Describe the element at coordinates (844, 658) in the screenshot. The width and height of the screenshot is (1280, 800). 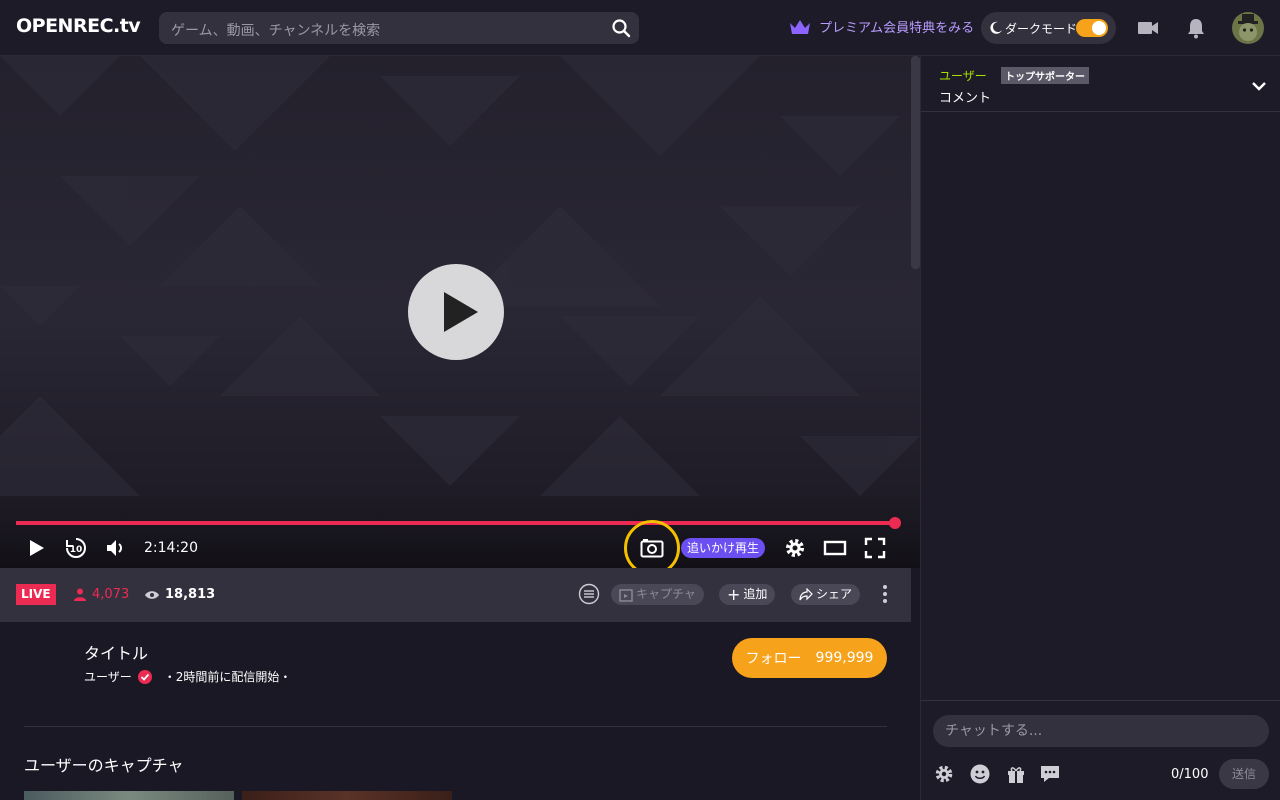
I see `follower-count: 999,999` at that location.